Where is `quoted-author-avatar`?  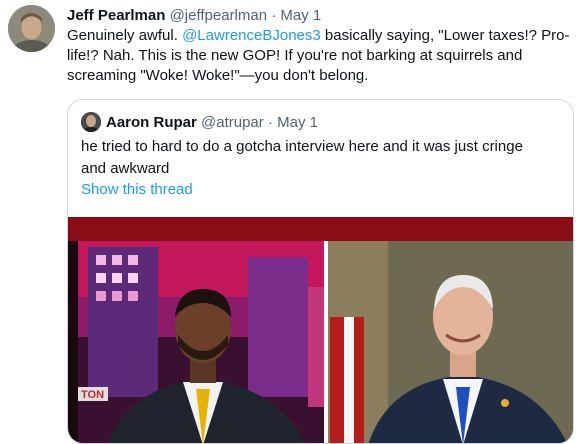 quoted-author-avatar is located at coordinates (91, 122).